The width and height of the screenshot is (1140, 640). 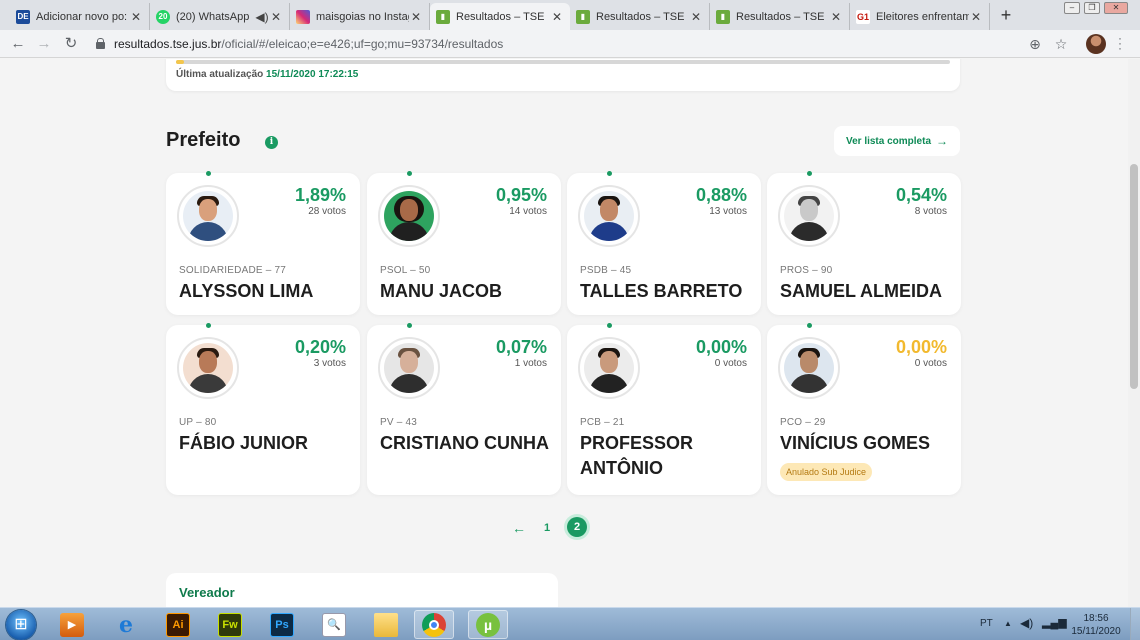 What do you see at coordinates (362, 590) in the screenshot?
I see `vereador-card: Vereador` at bounding box center [362, 590].